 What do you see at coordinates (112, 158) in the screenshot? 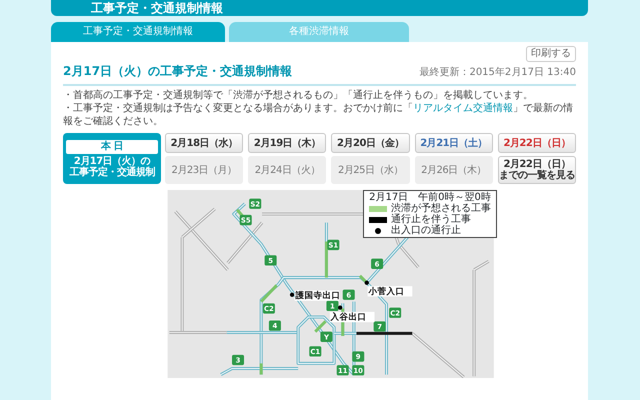
I see `today-button: 本 日 2月17日（火）の 工事予定・交通規制` at bounding box center [112, 158].